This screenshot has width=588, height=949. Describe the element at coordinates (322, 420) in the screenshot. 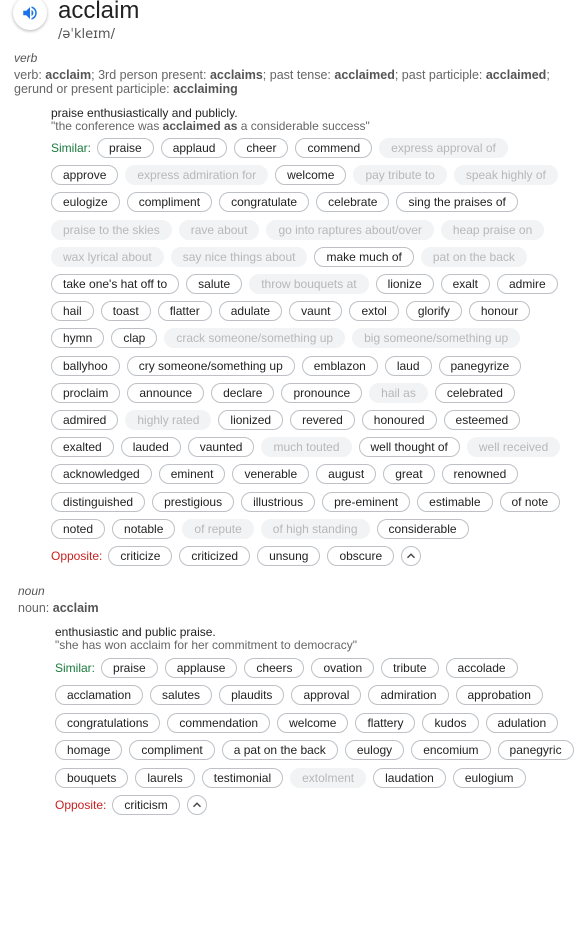

I see `verb-similar-chip-revered: revered` at that location.